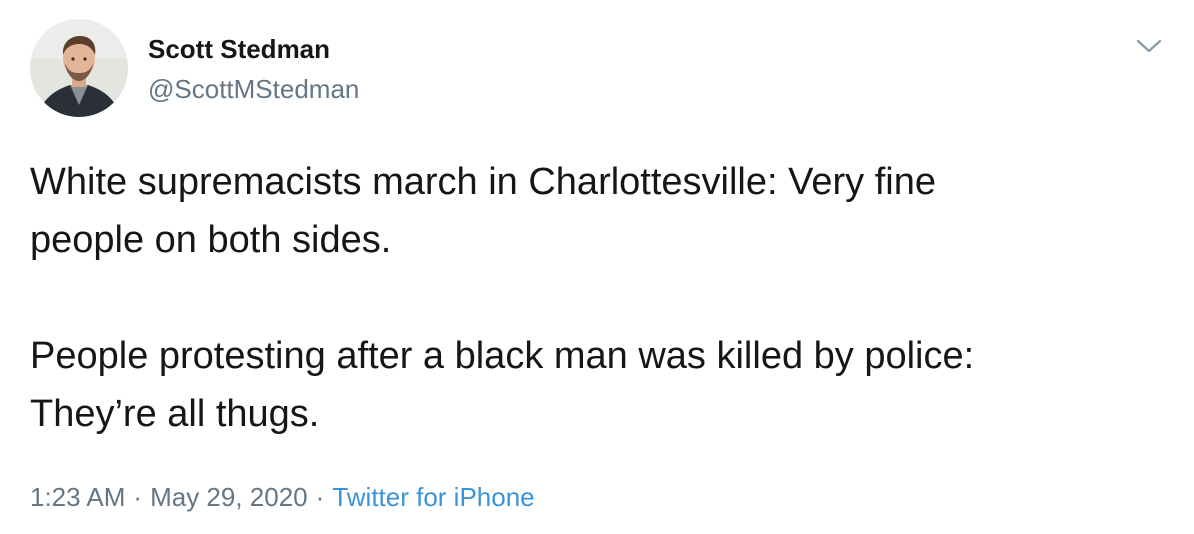 The height and width of the screenshot is (534, 1194). I want to click on tweet-line: They’re all thugs., so click(175, 414).